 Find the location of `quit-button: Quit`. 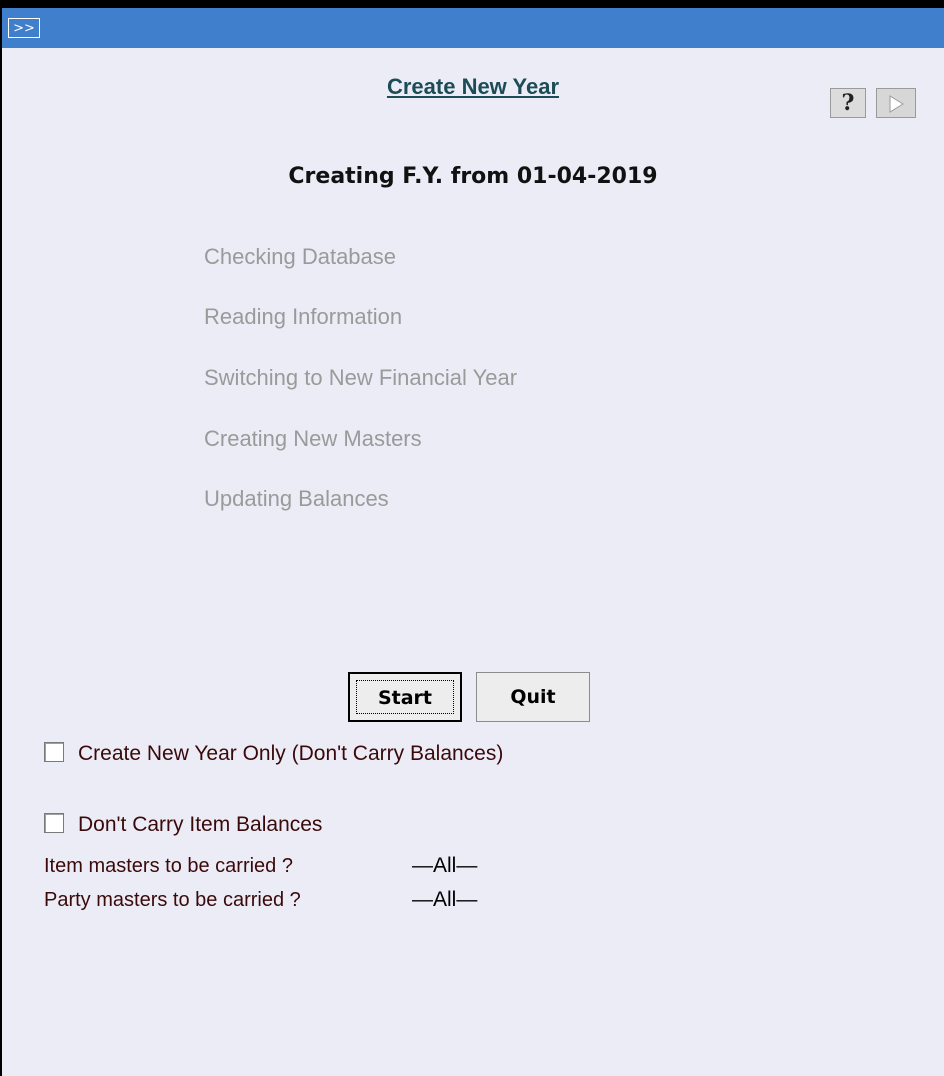

quit-button: Quit is located at coordinates (533, 697).